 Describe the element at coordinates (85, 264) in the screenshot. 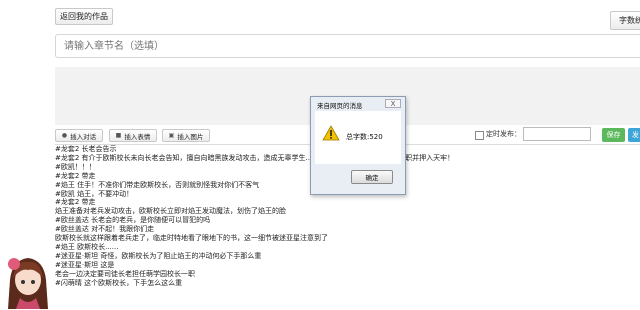

I see `content-line: #迷亚星·斯坦 这是` at that location.